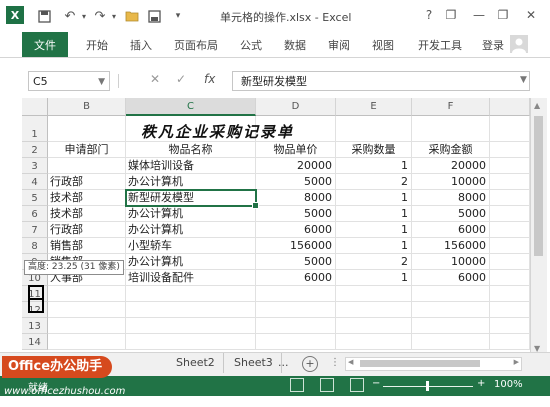 The height and width of the screenshot is (407, 550). What do you see at coordinates (376, 383) in the screenshot?
I see `zoom-out-button: −` at bounding box center [376, 383].